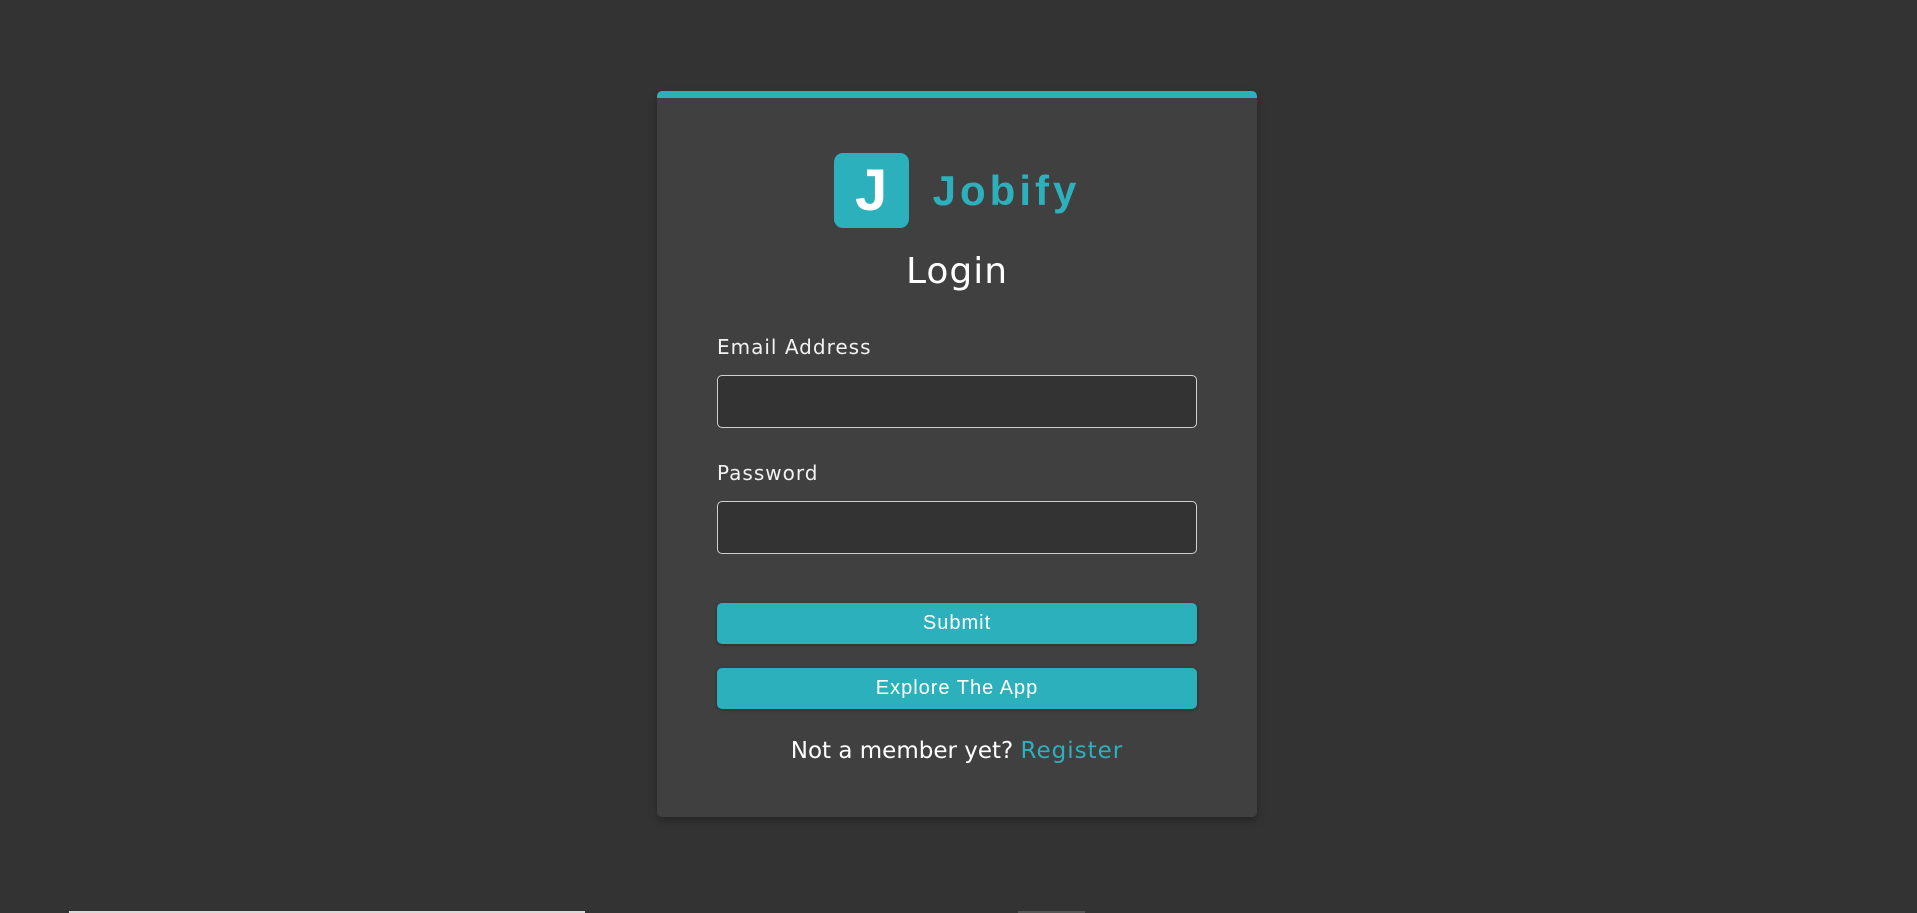  I want to click on password-label: Password, so click(768, 473).